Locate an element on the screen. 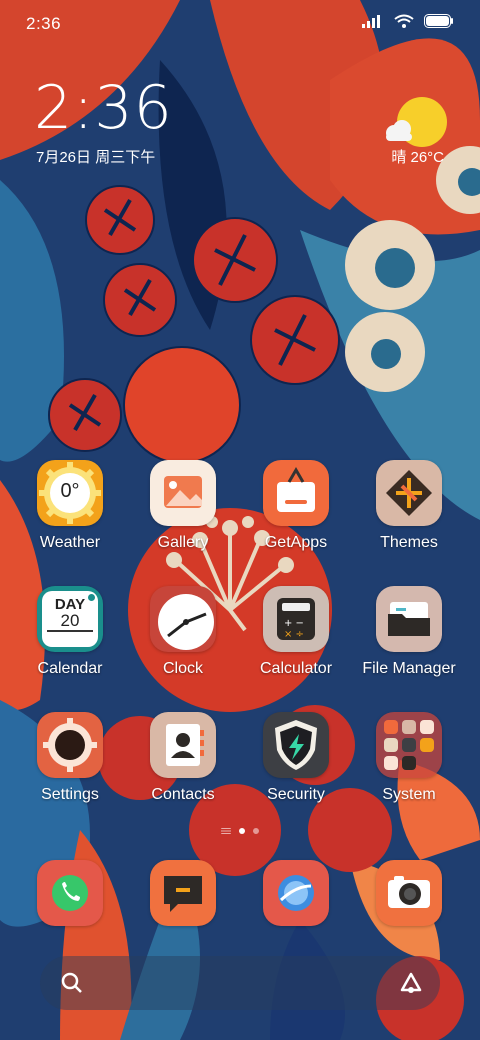  calculator-icon: + − × ÷ is located at coordinates (296, 619).